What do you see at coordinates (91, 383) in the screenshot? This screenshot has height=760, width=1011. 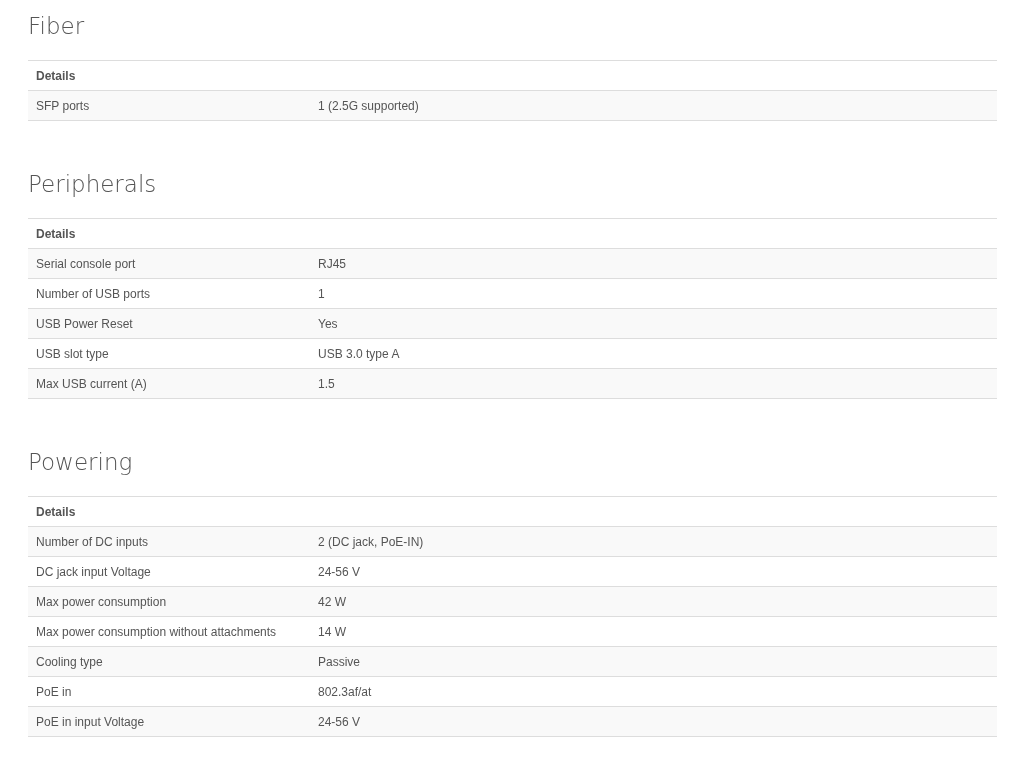 I see `spec-label: Max USB current (A)` at bounding box center [91, 383].